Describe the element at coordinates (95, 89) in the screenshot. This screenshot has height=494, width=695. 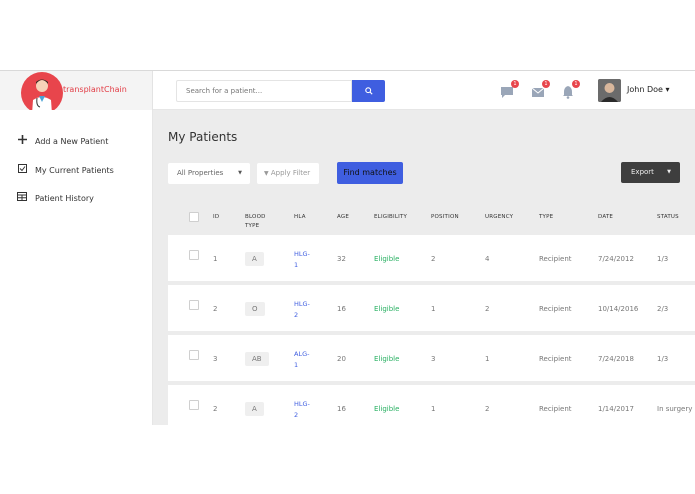
I see `brand-name: transplantChain` at that location.